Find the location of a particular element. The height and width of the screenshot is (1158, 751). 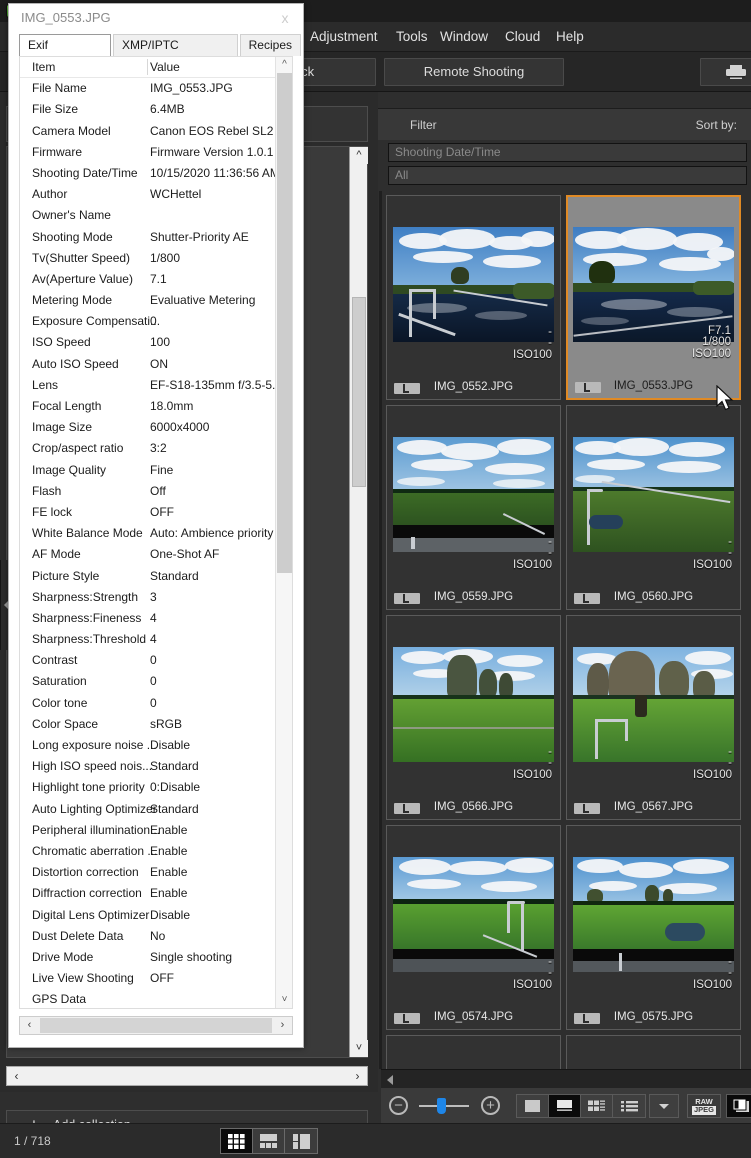

scroll-up-icon: ^ is located at coordinates (359, 155).